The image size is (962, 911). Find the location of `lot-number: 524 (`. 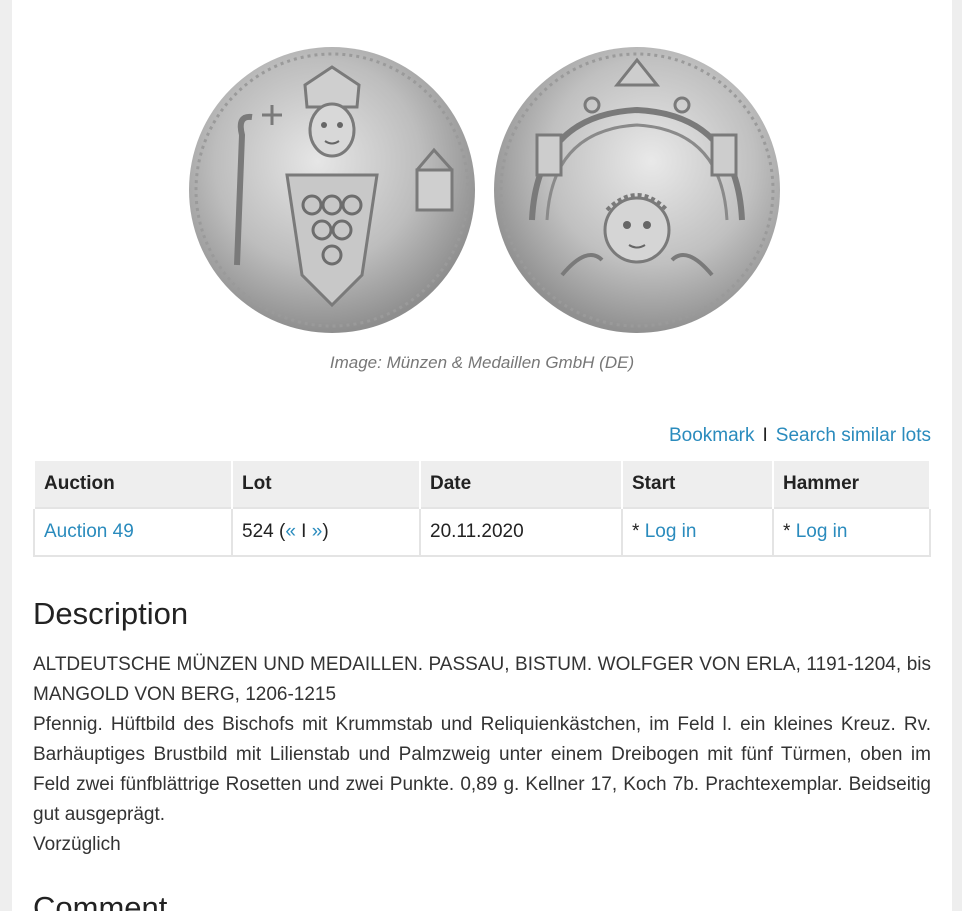

lot-number: 524 ( is located at coordinates (264, 531).